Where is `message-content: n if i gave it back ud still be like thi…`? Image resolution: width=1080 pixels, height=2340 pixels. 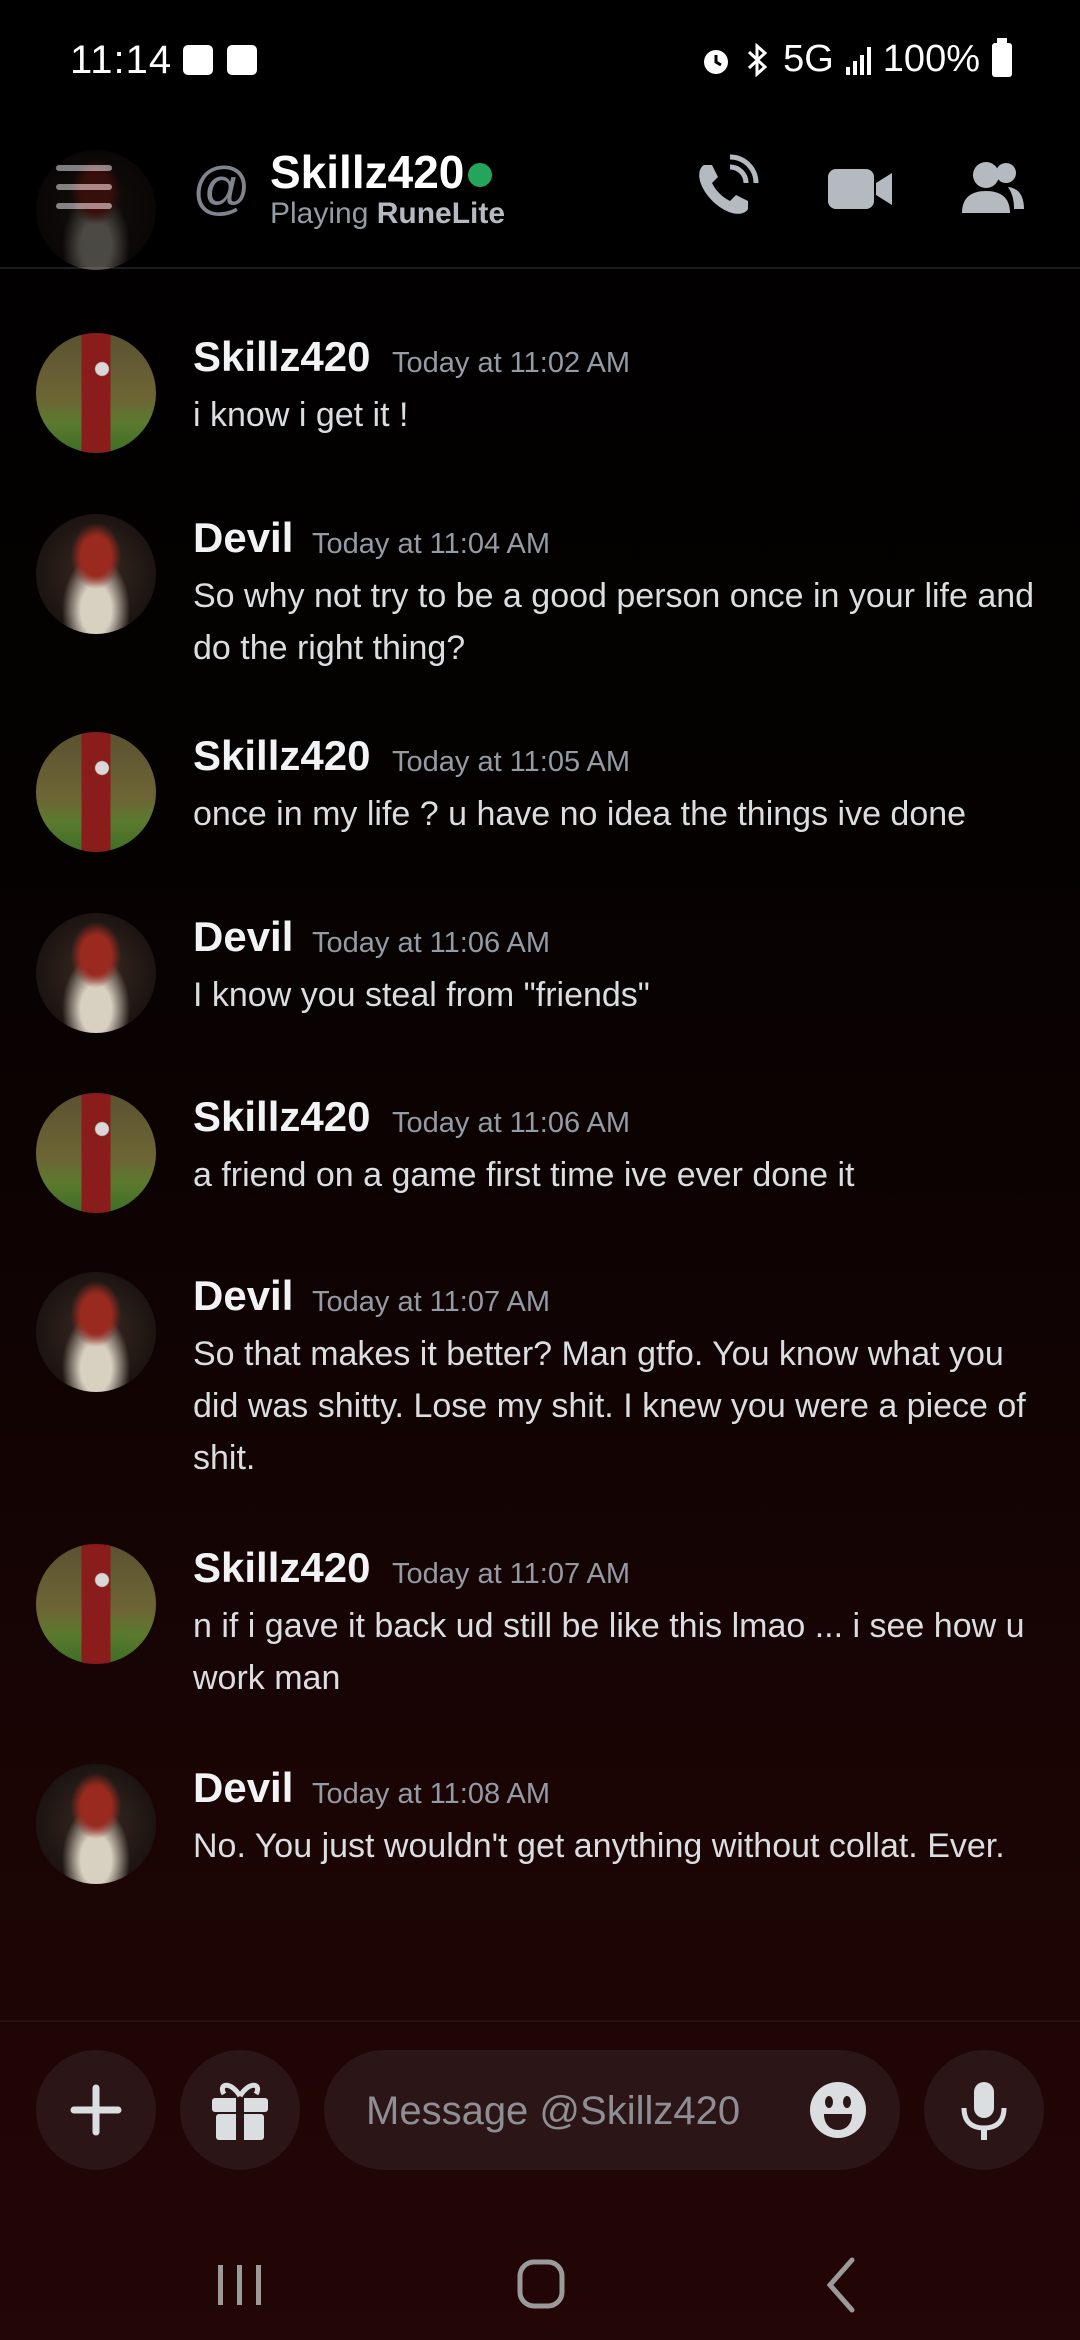
message-content: n if i gave it back ud still be like thi… is located at coordinates (609, 1652).